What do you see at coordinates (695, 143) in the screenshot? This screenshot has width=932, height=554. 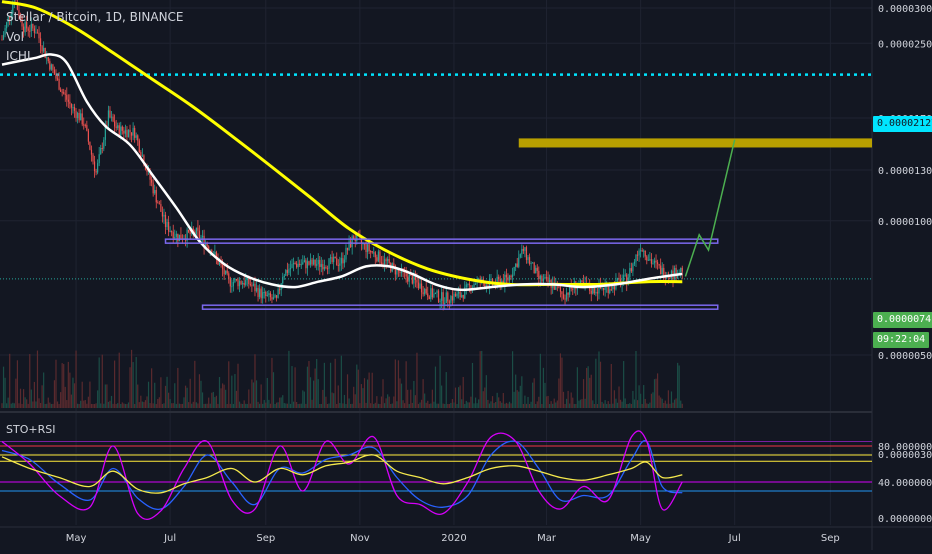 I see `target-zone` at bounding box center [695, 143].